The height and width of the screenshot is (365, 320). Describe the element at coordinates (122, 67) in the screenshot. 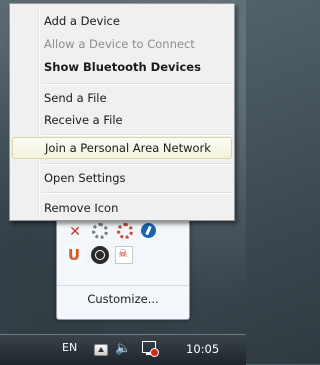

I see `menu-item-show-bluetooth-devices: Show Bluetooth Devices` at that location.